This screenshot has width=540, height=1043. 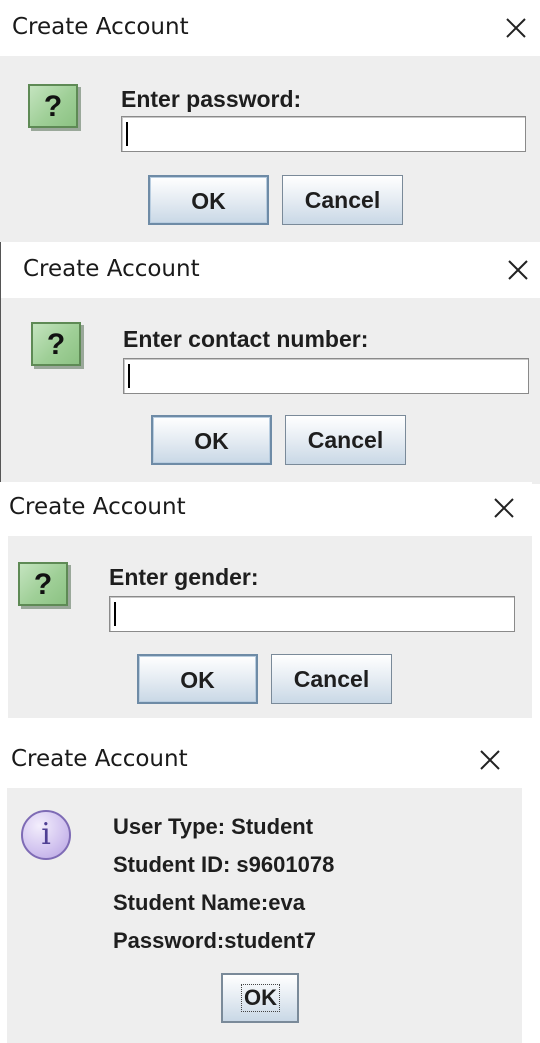 What do you see at coordinates (323, 134) in the screenshot?
I see `password-input` at bounding box center [323, 134].